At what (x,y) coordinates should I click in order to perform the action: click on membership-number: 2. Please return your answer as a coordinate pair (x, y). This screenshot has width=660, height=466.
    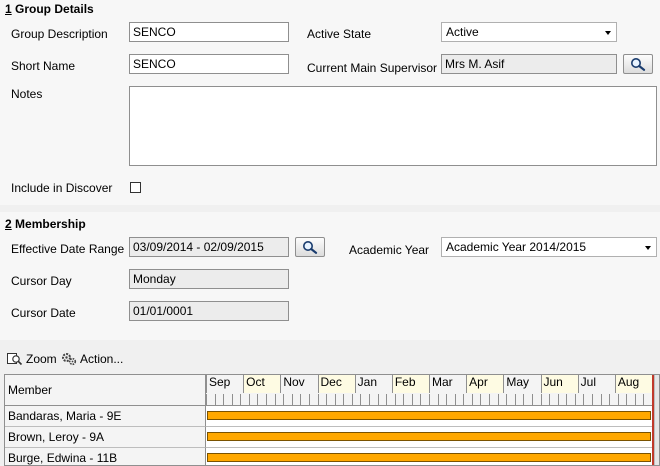
    Looking at the image, I should click on (8, 224).